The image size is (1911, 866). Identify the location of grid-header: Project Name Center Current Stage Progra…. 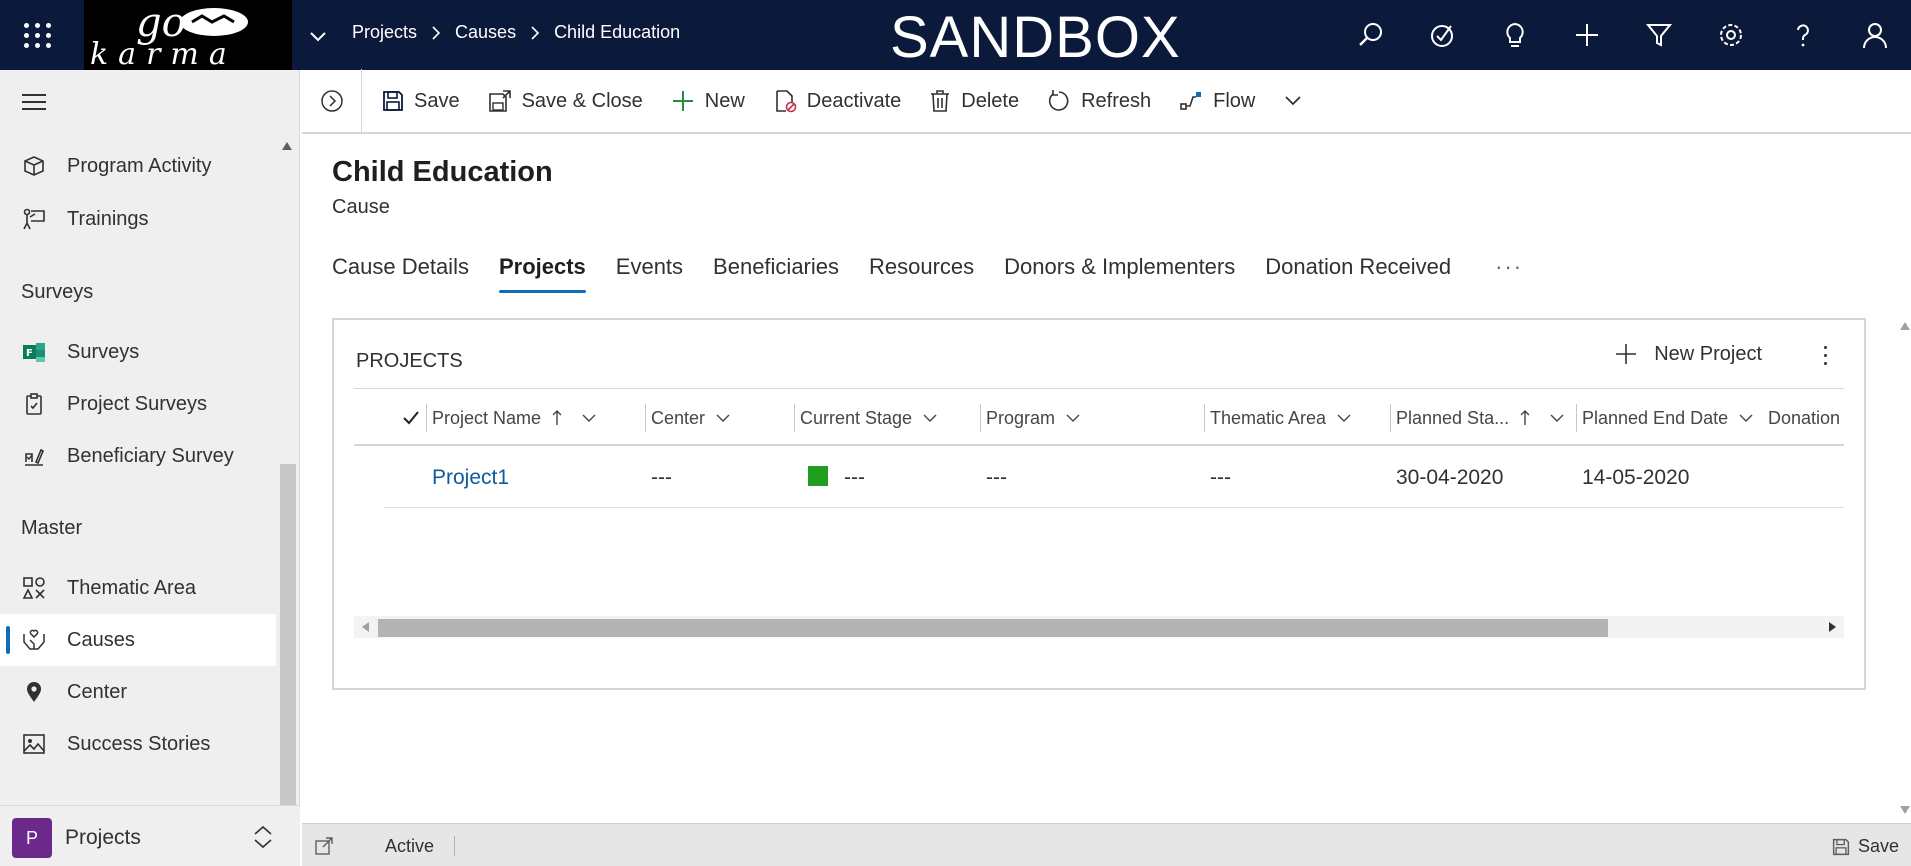
(1099, 418).